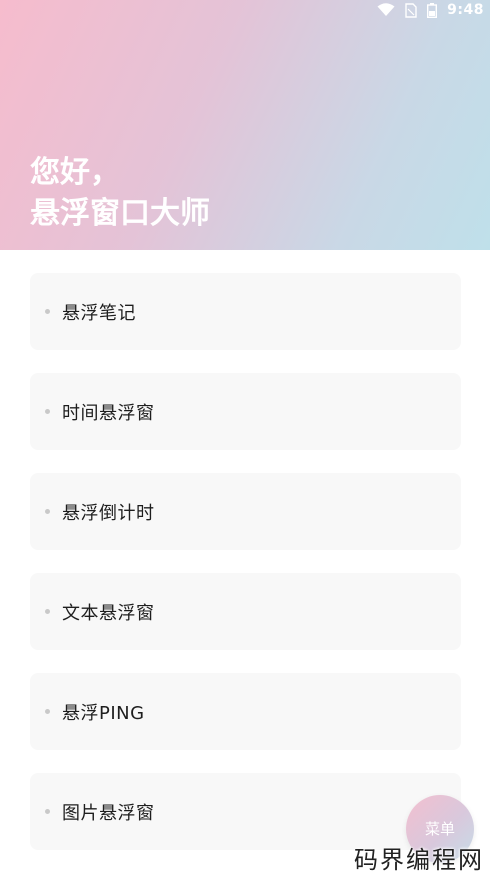 The image size is (490, 879). I want to click on battery-icon, so click(432, 10).